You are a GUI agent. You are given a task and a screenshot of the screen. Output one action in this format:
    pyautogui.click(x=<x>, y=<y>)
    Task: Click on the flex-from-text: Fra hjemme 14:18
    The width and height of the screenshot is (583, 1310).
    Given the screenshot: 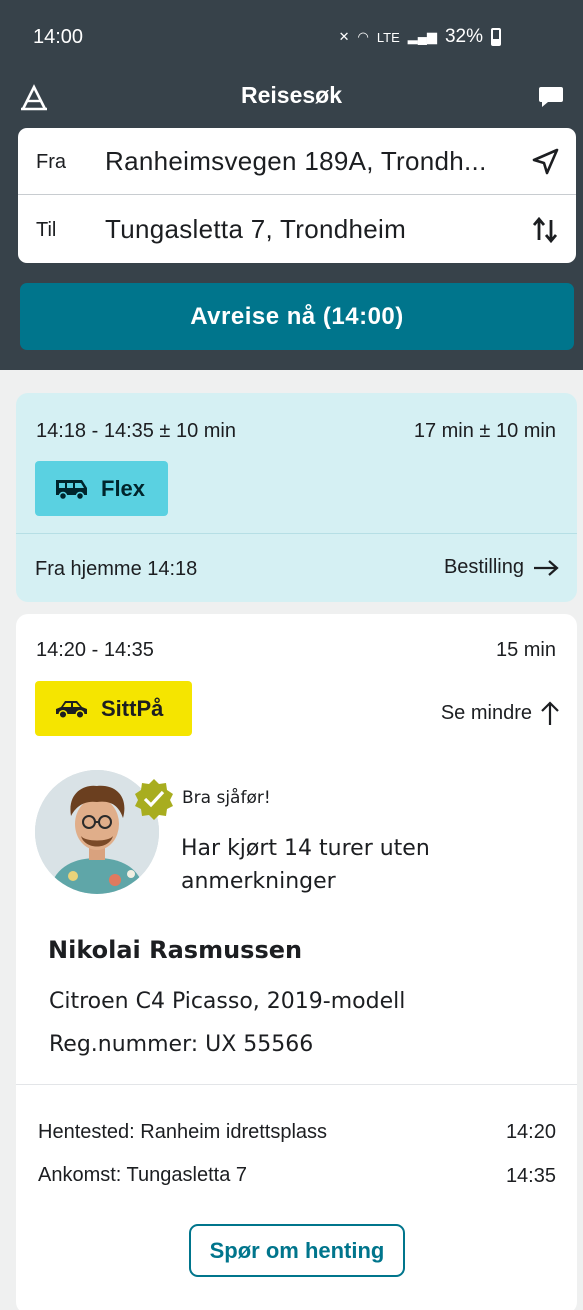 What is the action you would take?
    pyautogui.click(x=116, y=569)
    